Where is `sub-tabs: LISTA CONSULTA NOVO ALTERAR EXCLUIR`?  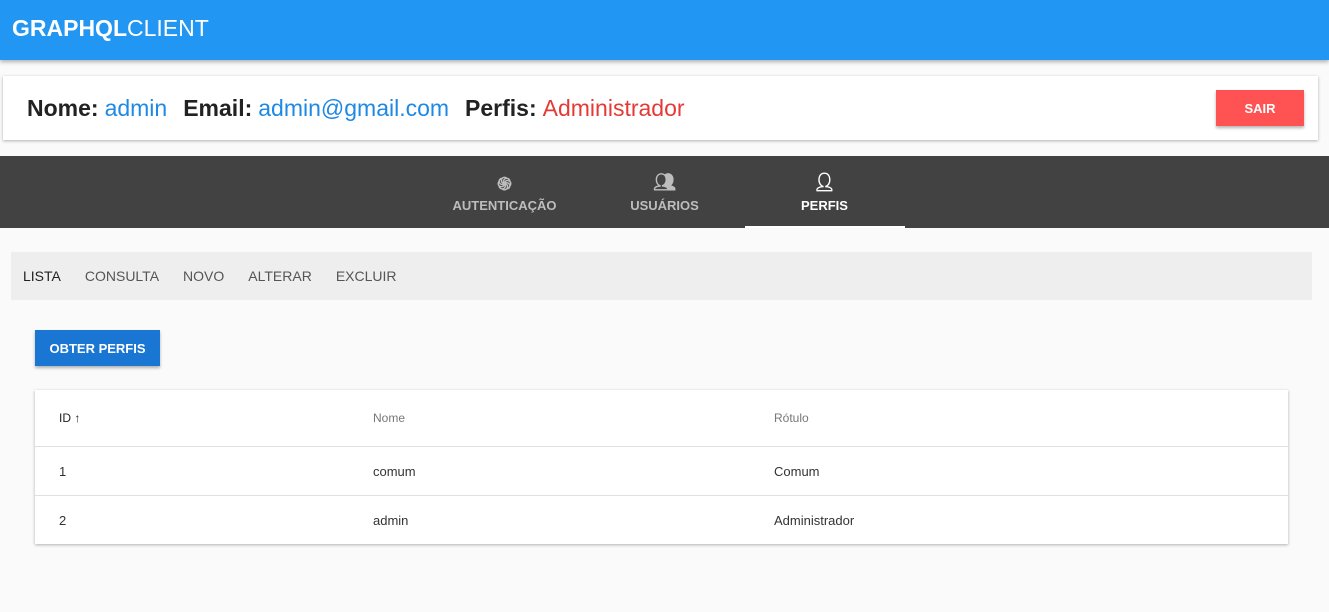
sub-tabs: LISTA CONSULTA NOVO ALTERAR EXCLUIR is located at coordinates (661, 276).